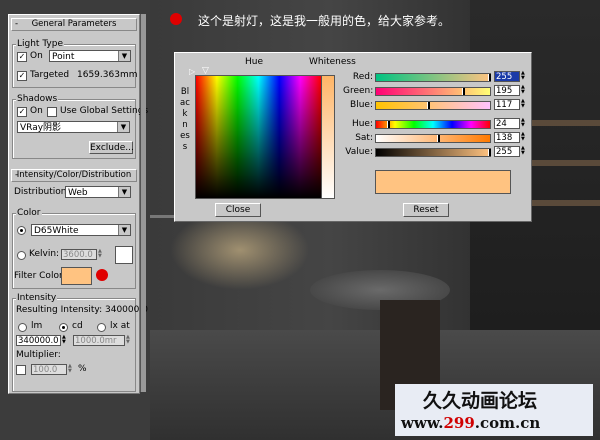 This screenshot has width=600, height=440. I want to click on use-global-checkbox, so click(52, 112).